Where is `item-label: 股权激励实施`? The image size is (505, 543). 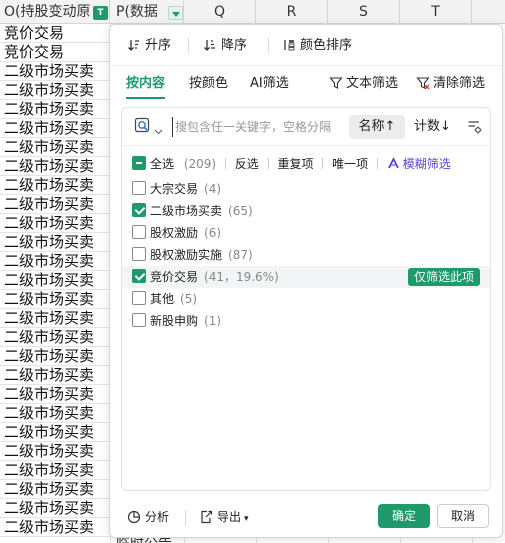
item-label: 股权激励实施 is located at coordinates (186, 255).